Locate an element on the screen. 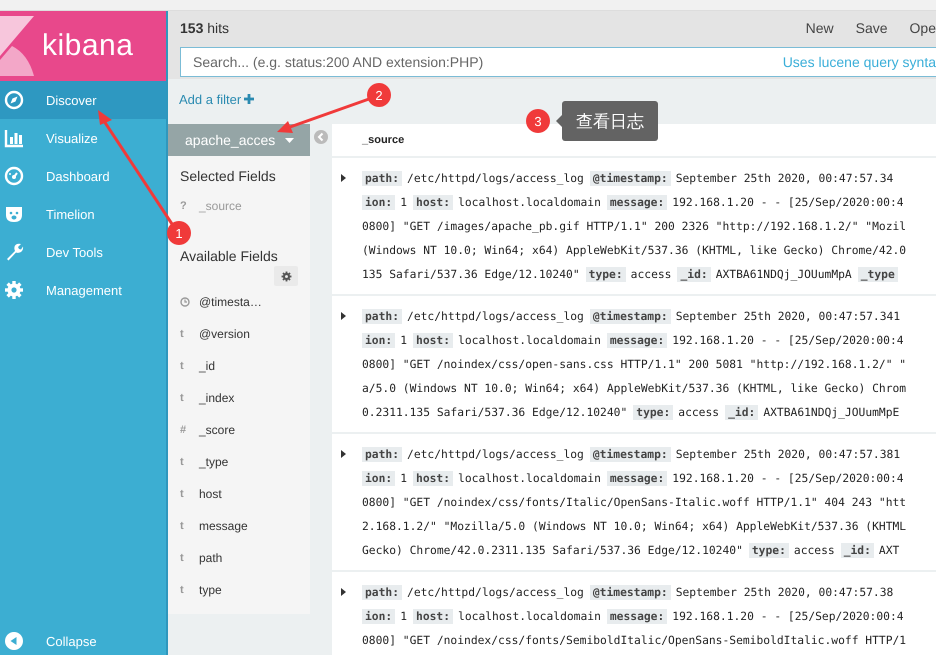 Image resolution: width=936 pixels, height=655 pixels. field-name: _score is located at coordinates (217, 430).